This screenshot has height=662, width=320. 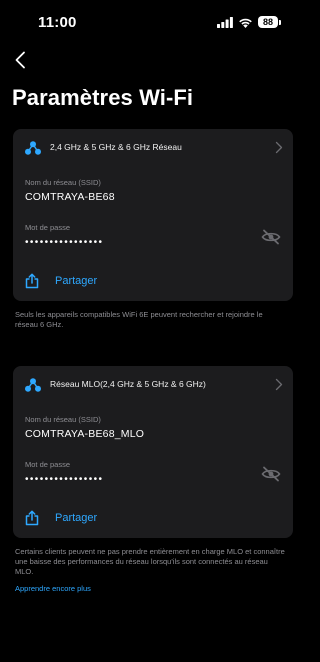 I want to click on battery-icon: 88, so click(x=269, y=22).